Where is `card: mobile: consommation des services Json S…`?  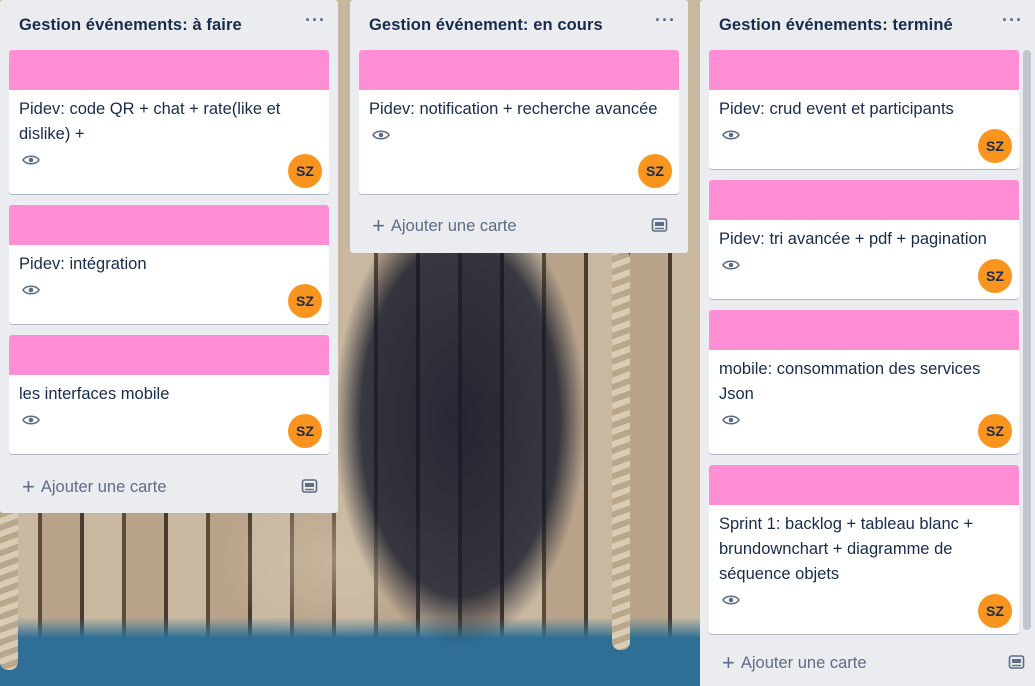 card: mobile: consommation des services Json S… is located at coordinates (864, 382).